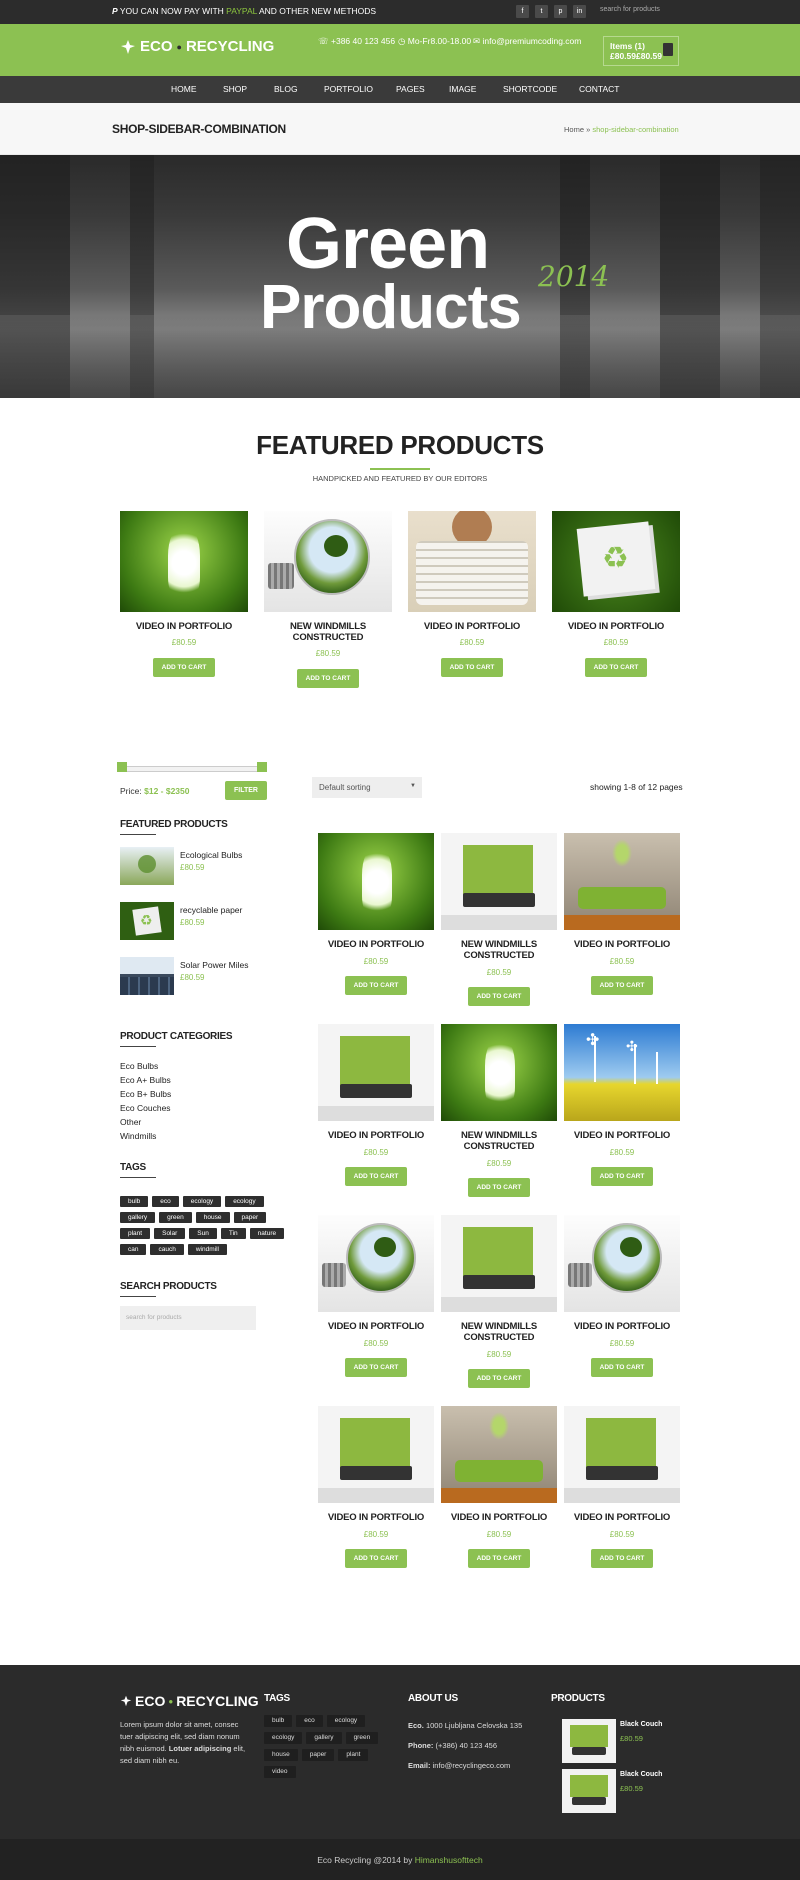 The height and width of the screenshot is (1880, 800). I want to click on footer-tag: eco, so click(309, 1721).